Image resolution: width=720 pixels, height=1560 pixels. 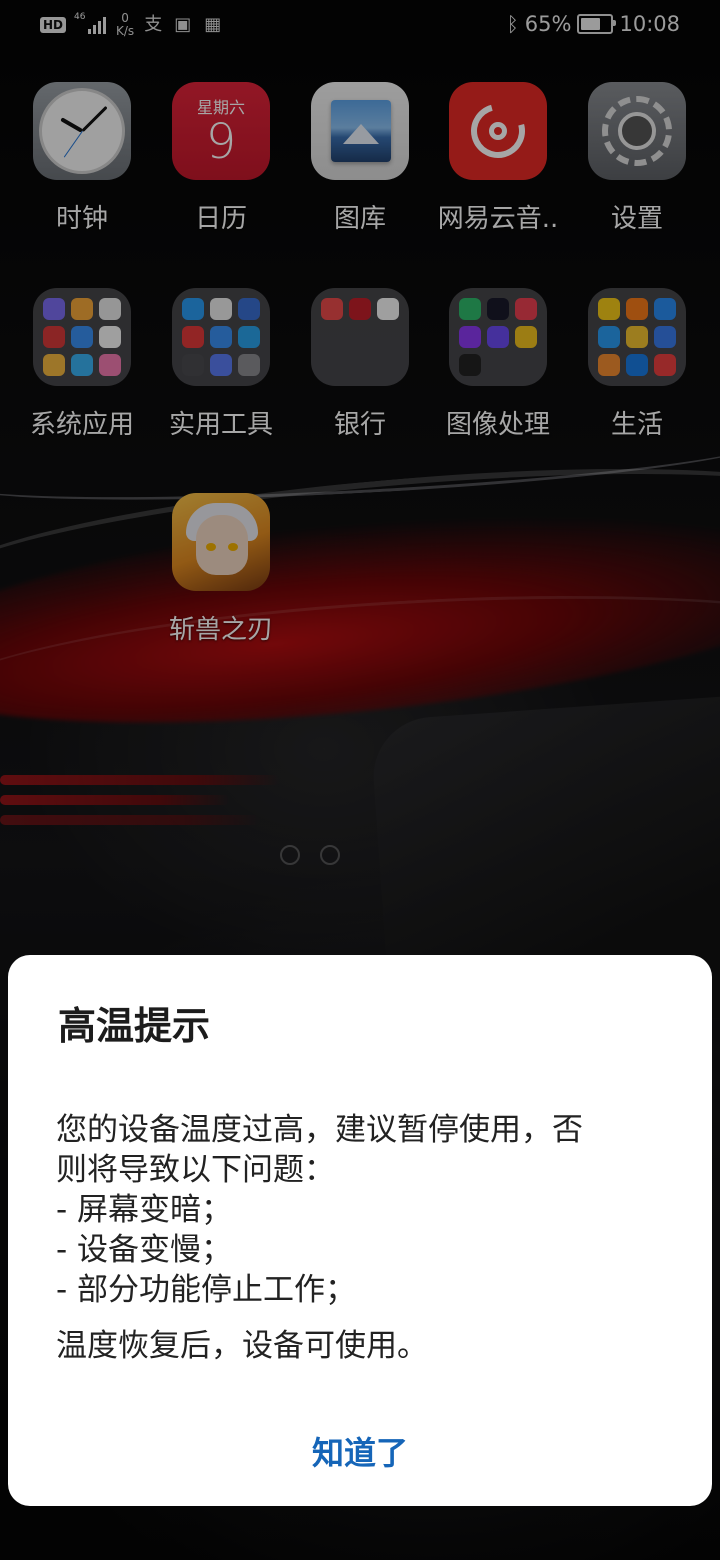 What do you see at coordinates (242, 1346) in the screenshot?
I see `dialog-footer-text: 温度恢复后，设备可使用。` at bounding box center [242, 1346].